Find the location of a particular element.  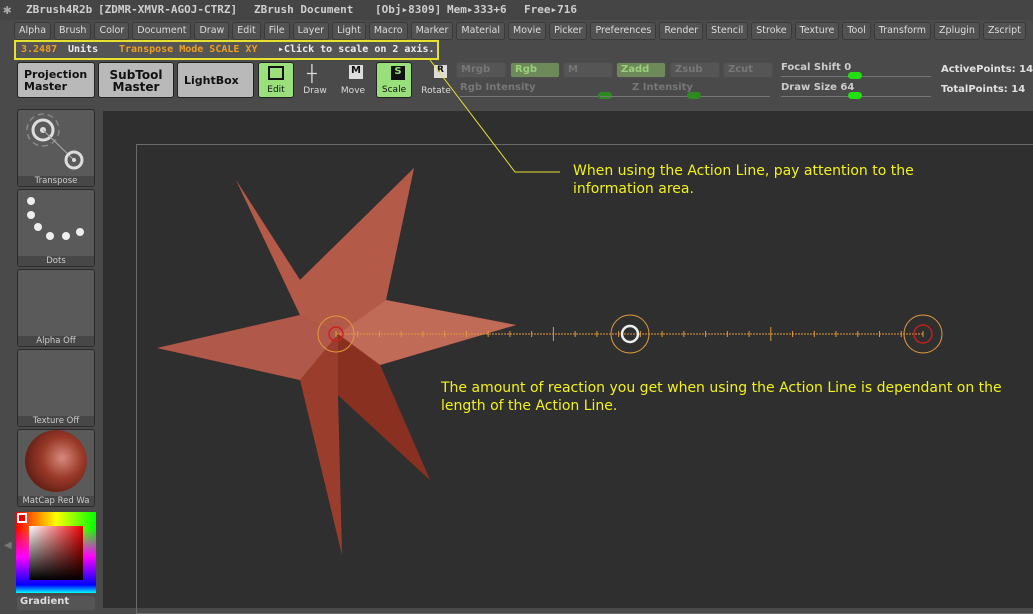

callout-line is located at coordinates (494, 116).